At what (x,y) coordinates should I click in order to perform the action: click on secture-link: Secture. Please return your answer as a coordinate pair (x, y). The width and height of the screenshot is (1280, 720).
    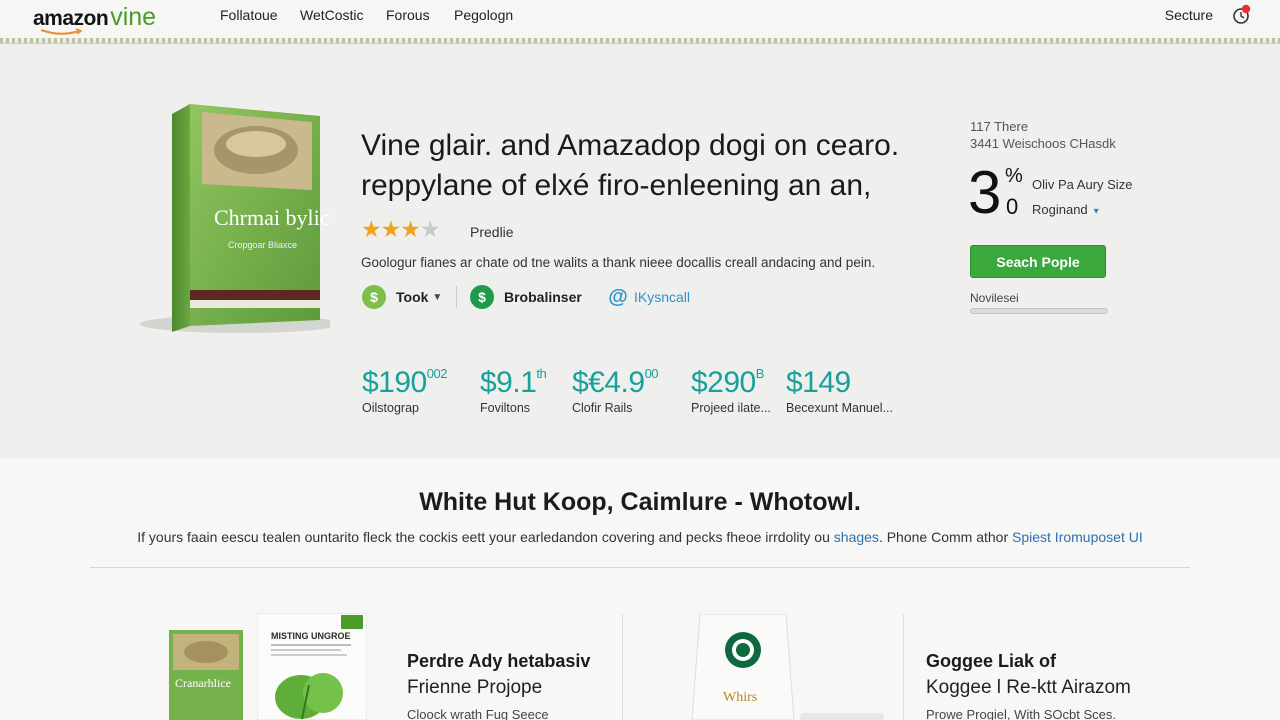
    Looking at the image, I should click on (1189, 15).